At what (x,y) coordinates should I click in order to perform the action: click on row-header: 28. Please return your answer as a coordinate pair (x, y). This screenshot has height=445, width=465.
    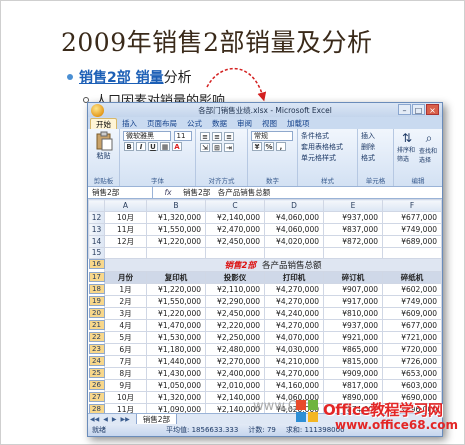
    Looking at the image, I should click on (96, 408).